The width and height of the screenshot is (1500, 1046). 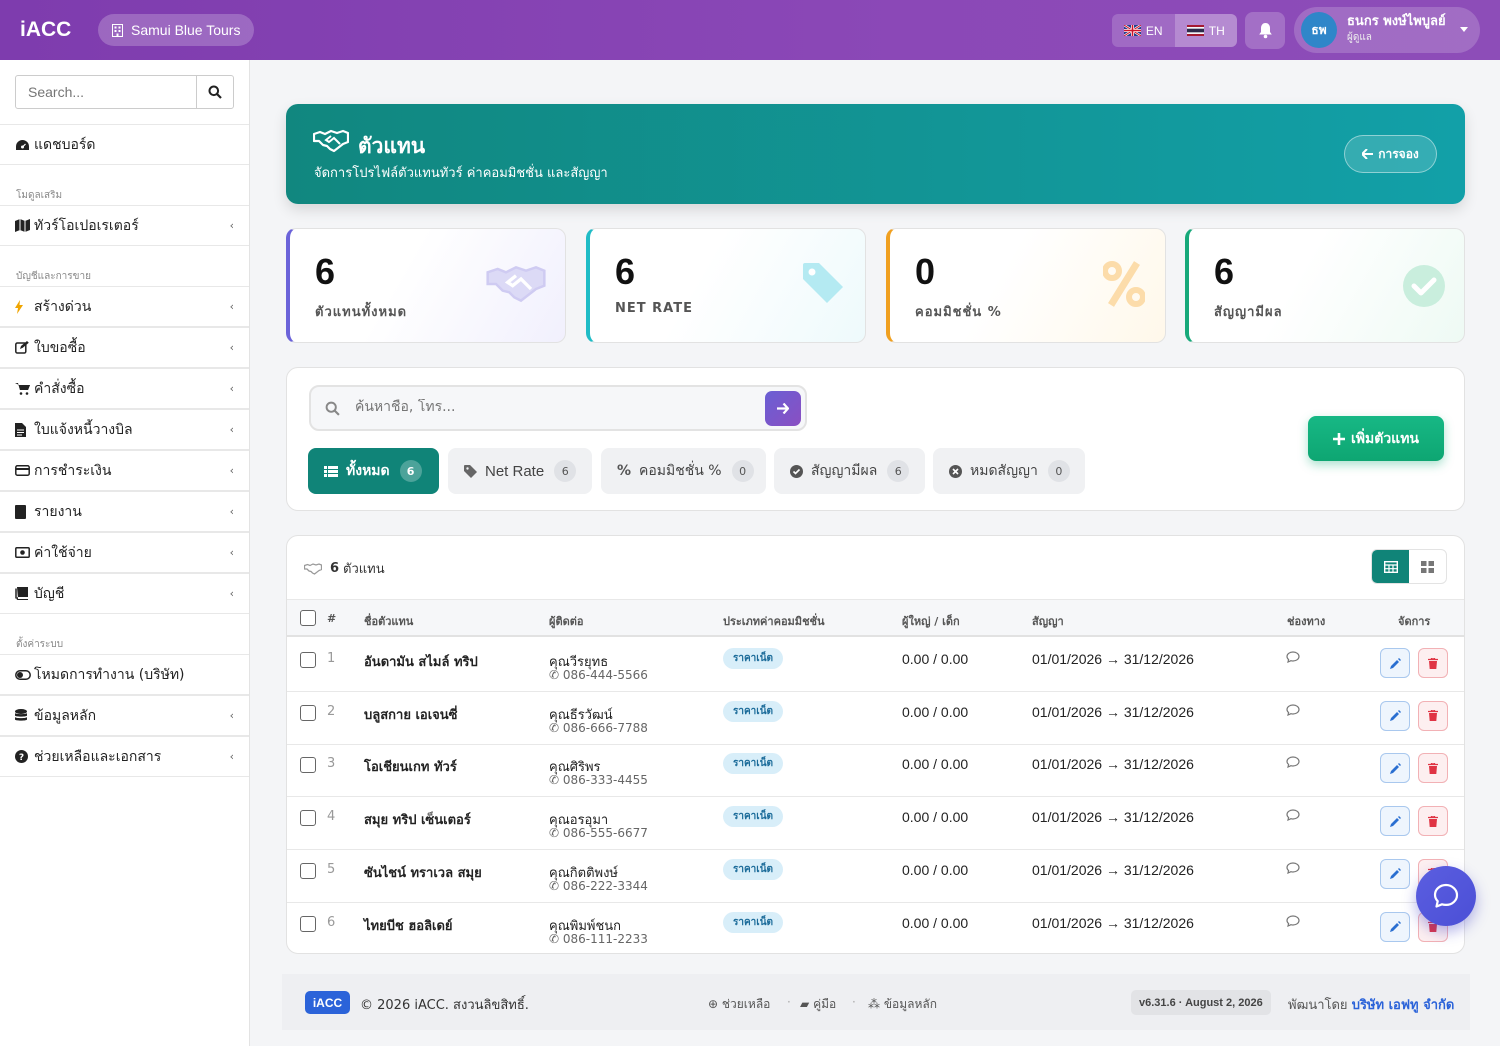 What do you see at coordinates (1414, 621) in the screenshot?
I see `col-actions: จัดการ` at bounding box center [1414, 621].